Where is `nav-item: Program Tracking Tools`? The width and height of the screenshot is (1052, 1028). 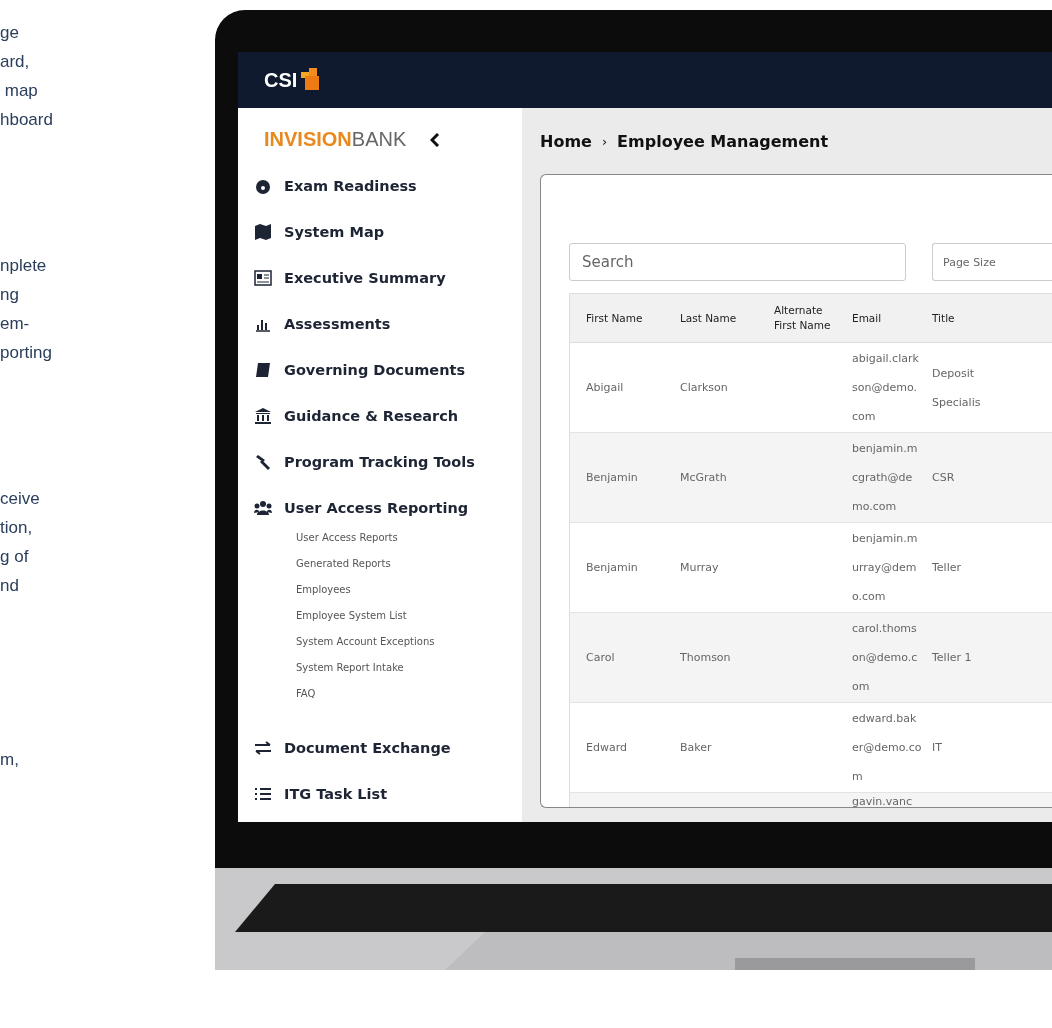
nav-item: Program Tracking Tools is located at coordinates (388, 462).